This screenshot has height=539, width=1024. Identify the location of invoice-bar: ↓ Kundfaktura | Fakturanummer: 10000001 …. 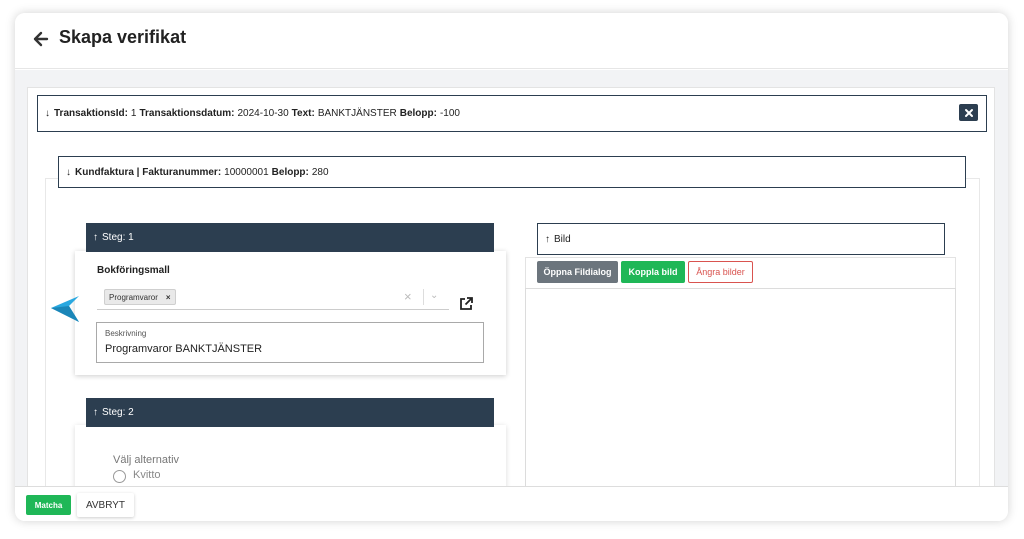
(512, 172).